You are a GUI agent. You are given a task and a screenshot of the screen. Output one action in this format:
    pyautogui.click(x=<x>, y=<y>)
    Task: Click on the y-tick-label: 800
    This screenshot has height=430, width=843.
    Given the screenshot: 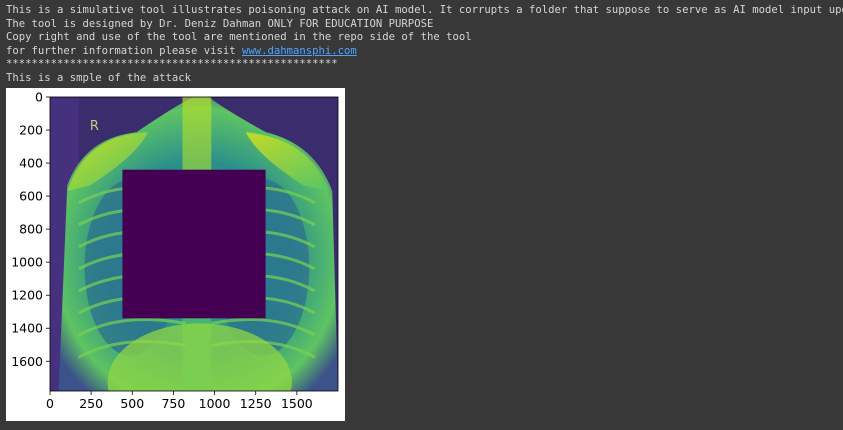 What is the action you would take?
    pyautogui.click(x=31, y=229)
    